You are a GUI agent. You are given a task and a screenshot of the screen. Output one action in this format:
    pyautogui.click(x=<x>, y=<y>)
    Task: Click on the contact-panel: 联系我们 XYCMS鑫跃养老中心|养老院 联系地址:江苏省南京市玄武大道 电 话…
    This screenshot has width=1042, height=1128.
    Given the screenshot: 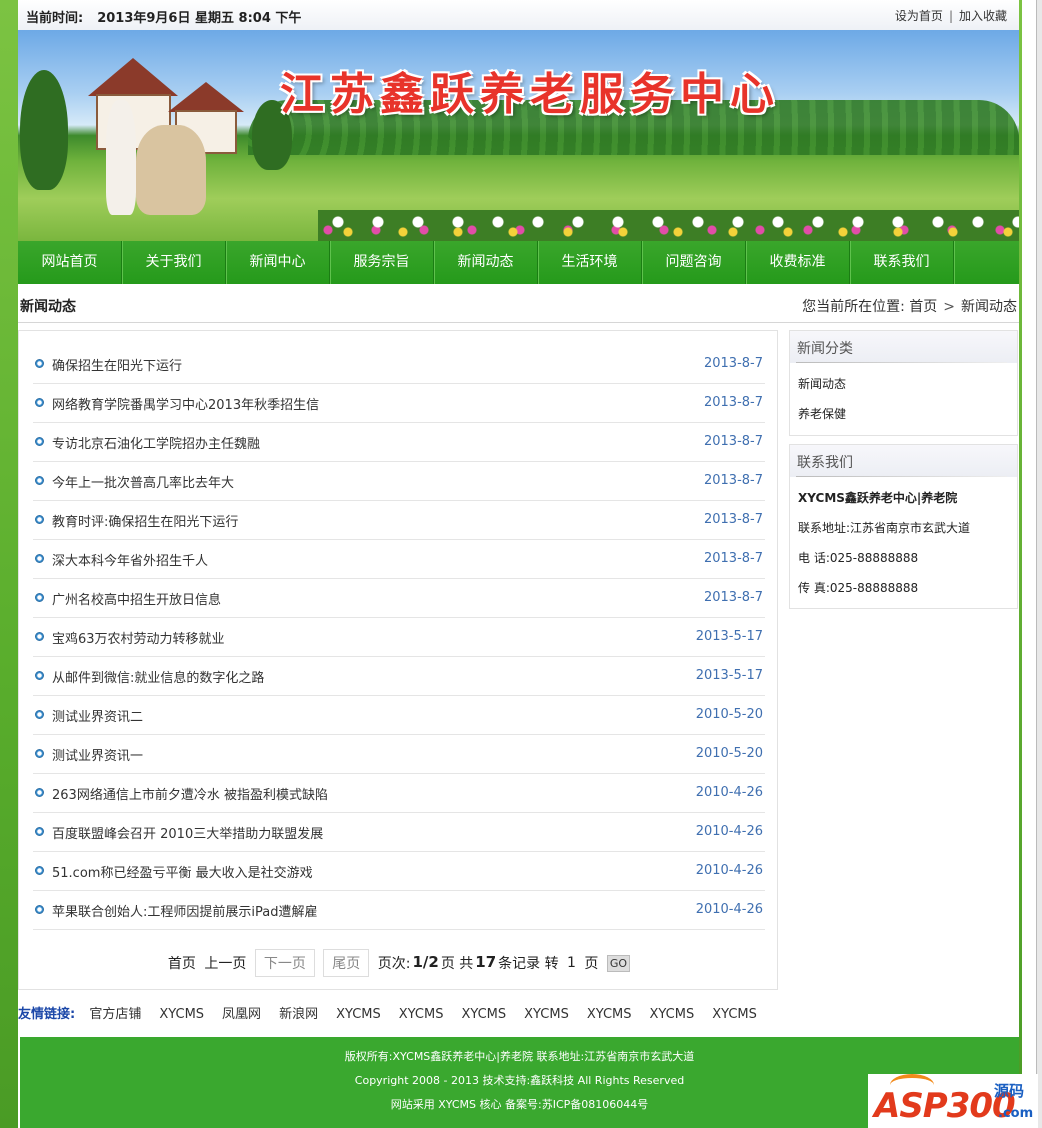 What is the action you would take?
    pyautogui.click(x=903, y=526)
    